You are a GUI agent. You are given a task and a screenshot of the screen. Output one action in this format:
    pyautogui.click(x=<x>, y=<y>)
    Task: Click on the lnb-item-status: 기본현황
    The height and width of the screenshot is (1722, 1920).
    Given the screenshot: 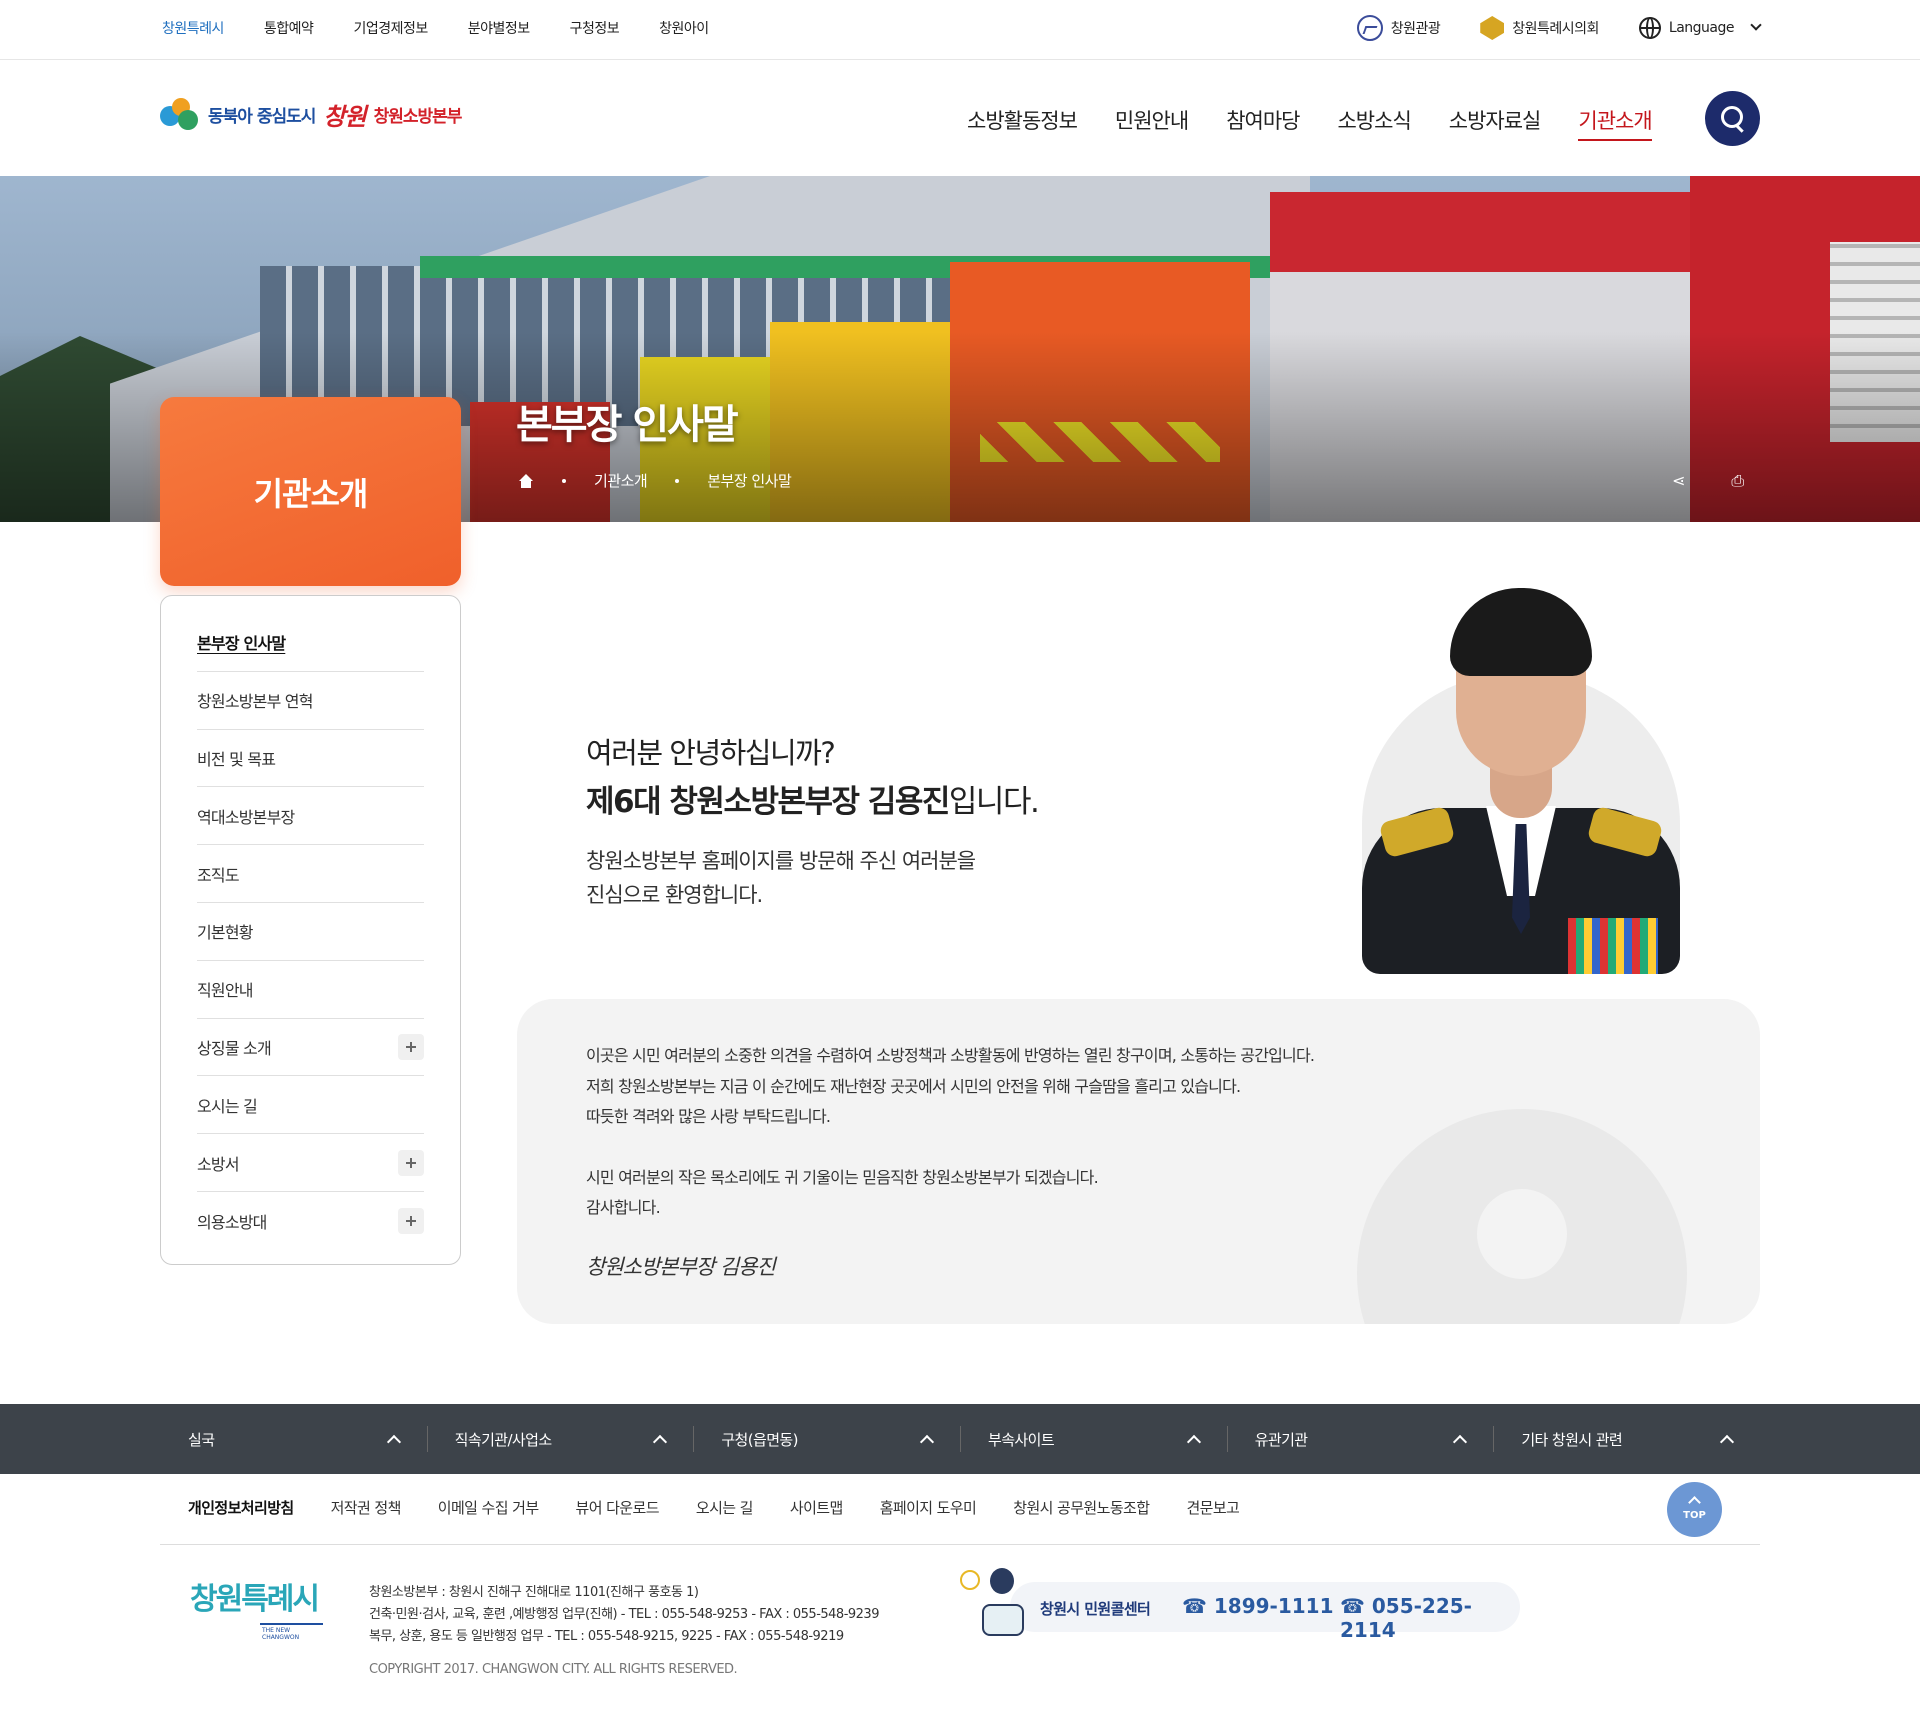 What is the action you would take?
    pyautogui.click(x=310, y=932)
    